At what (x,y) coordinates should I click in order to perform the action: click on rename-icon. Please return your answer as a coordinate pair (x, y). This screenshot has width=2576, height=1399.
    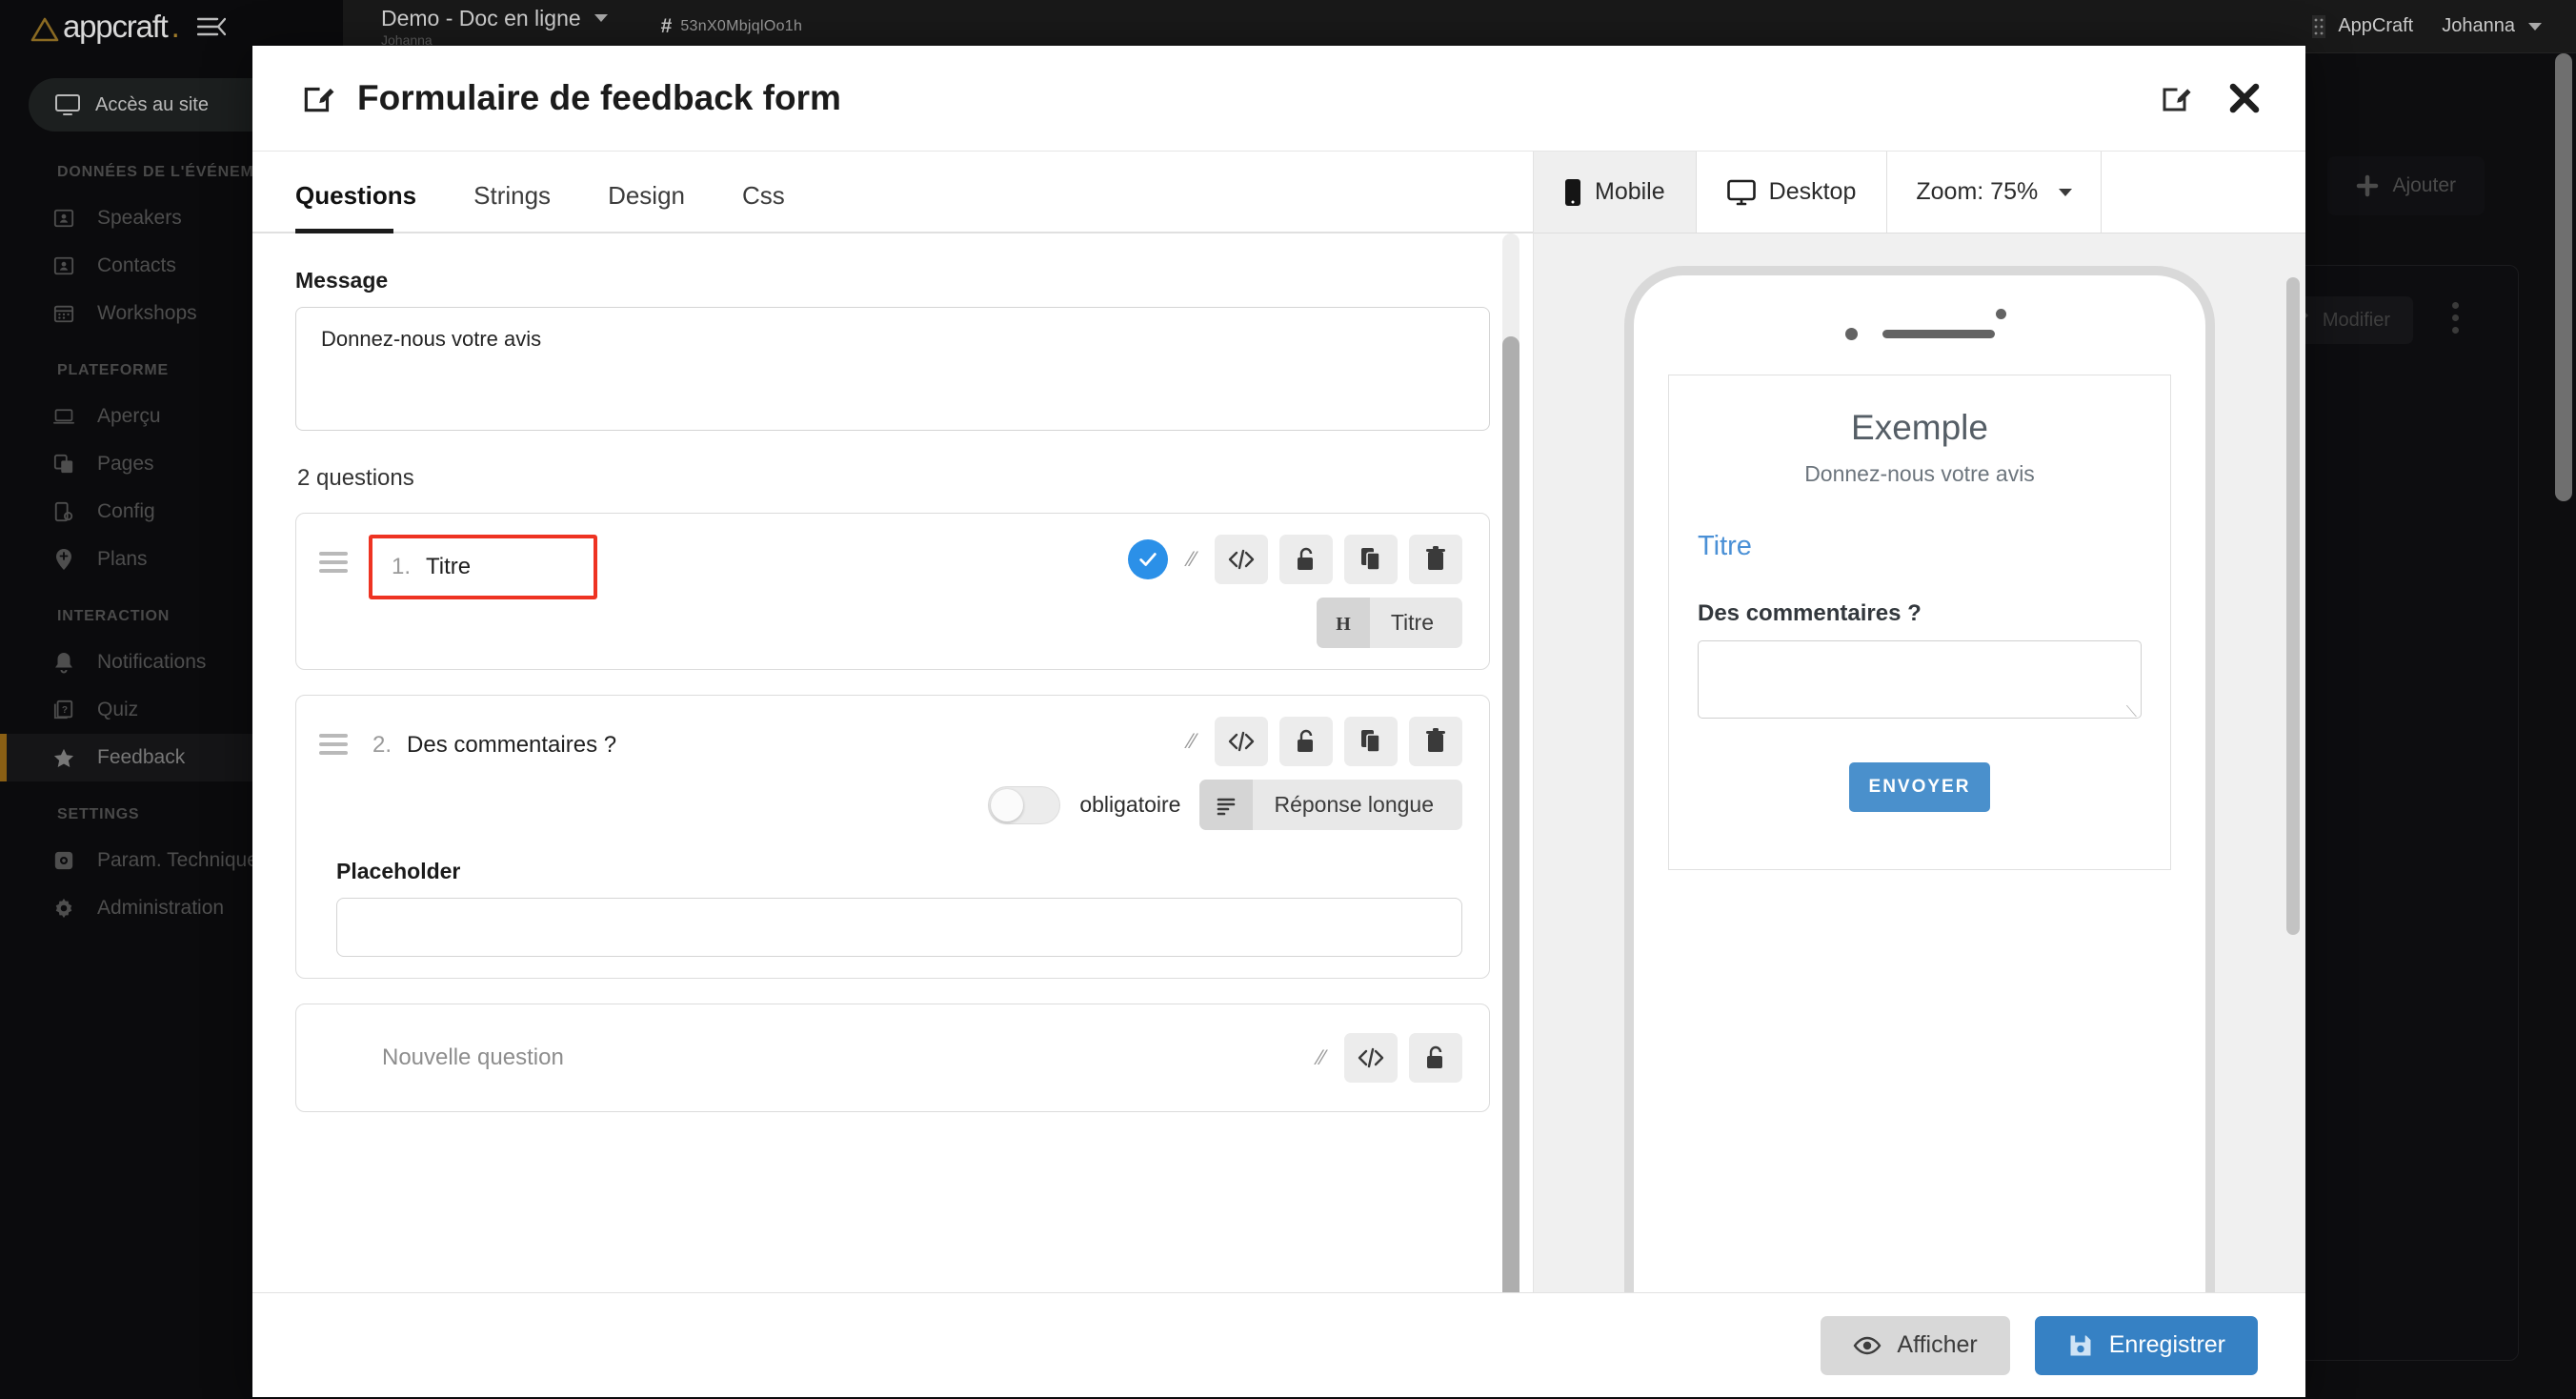
    Looking at the image, I should click on (2176, 98).